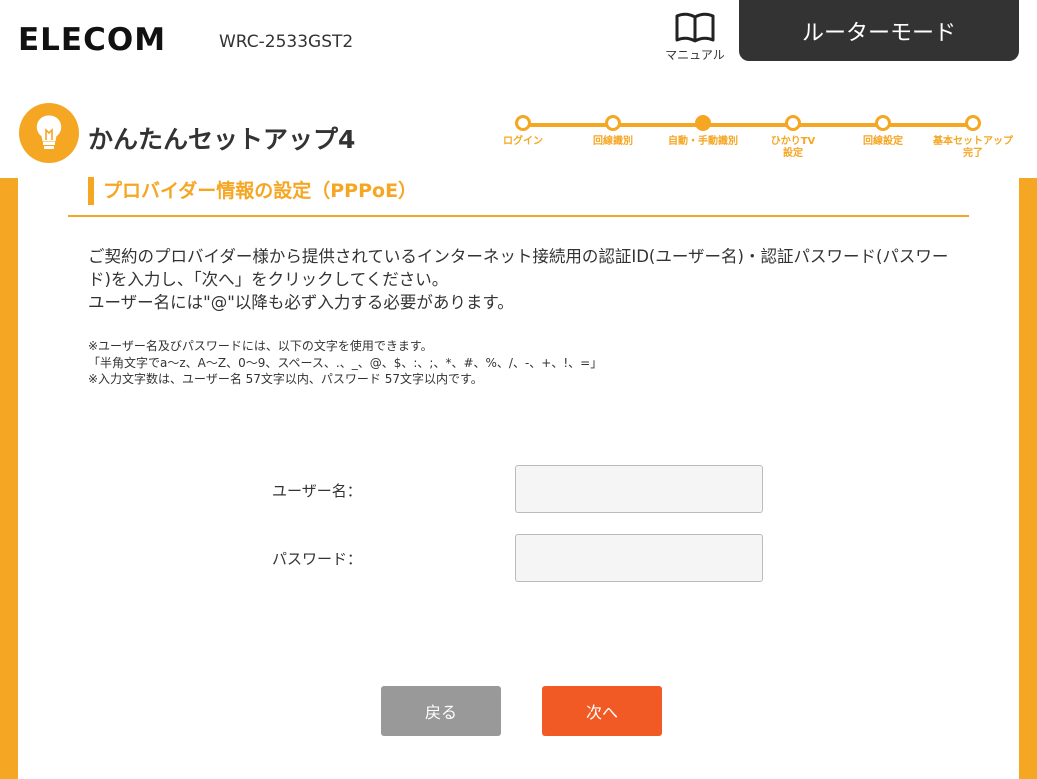  Describe the element at coordinates (879, 30) in the screenshot. I see `router-mode-button: ルーターモード` at that location.